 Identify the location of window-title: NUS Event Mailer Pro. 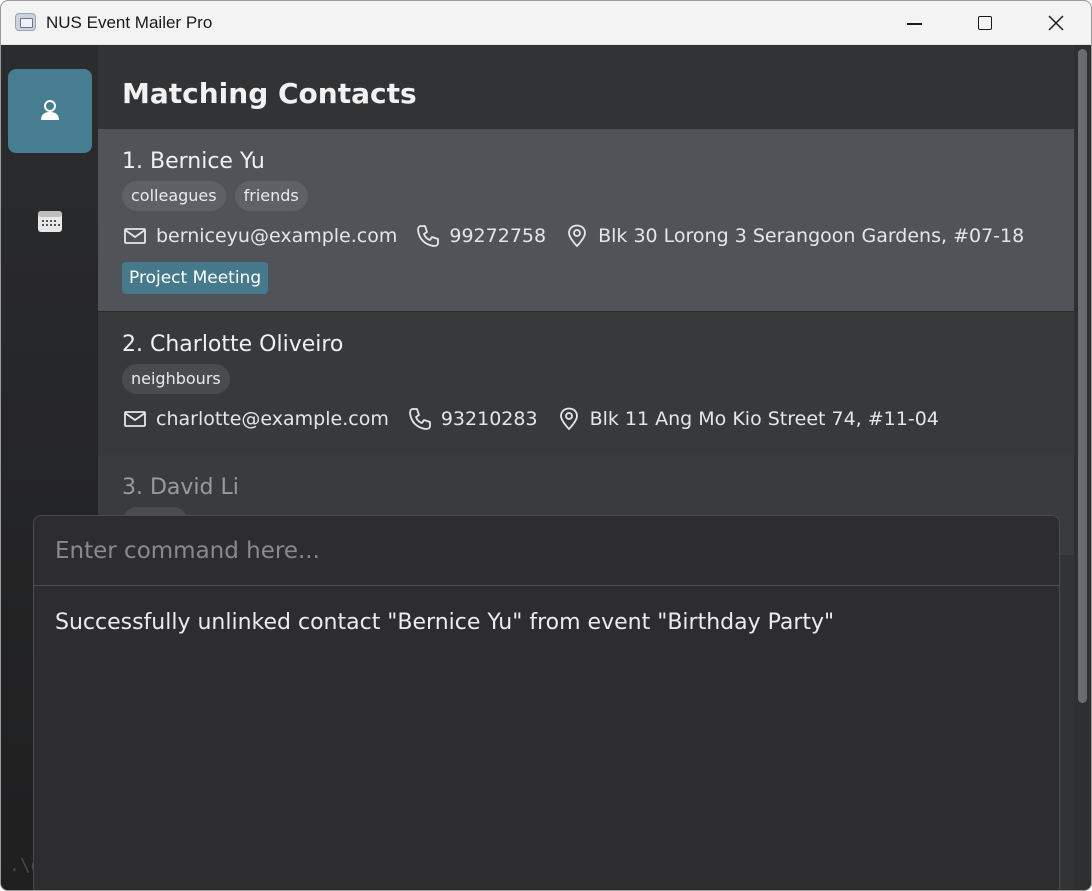
(129, 22).